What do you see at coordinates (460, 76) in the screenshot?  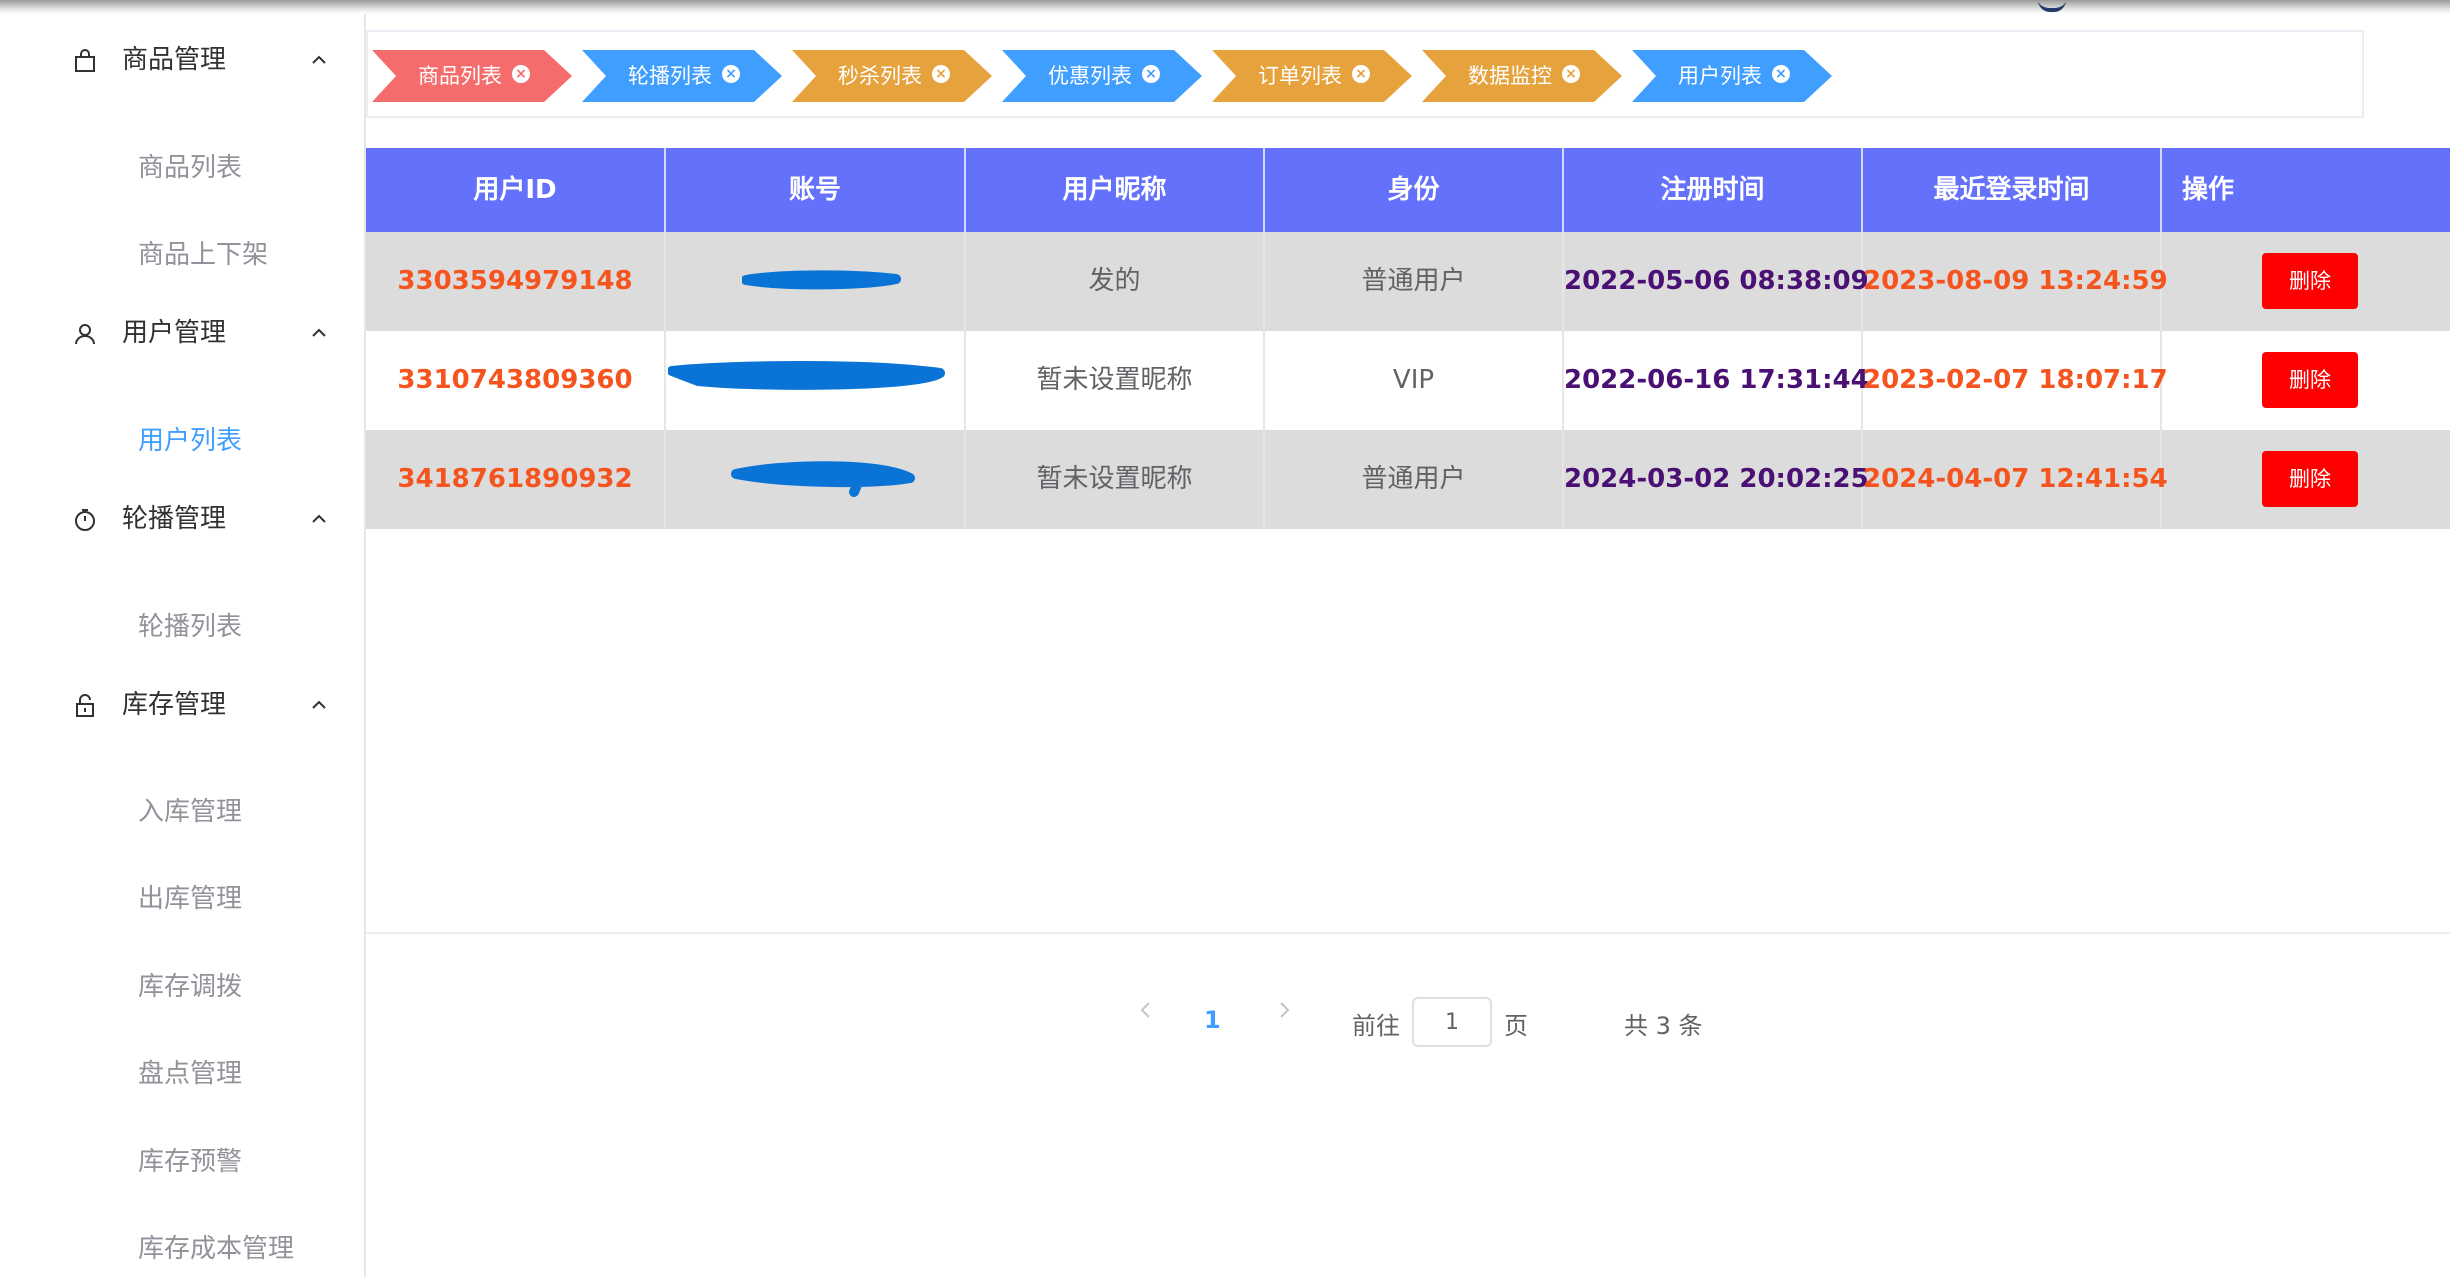 I see `tab-label: 商品列表` at bounding box center [460, 76].